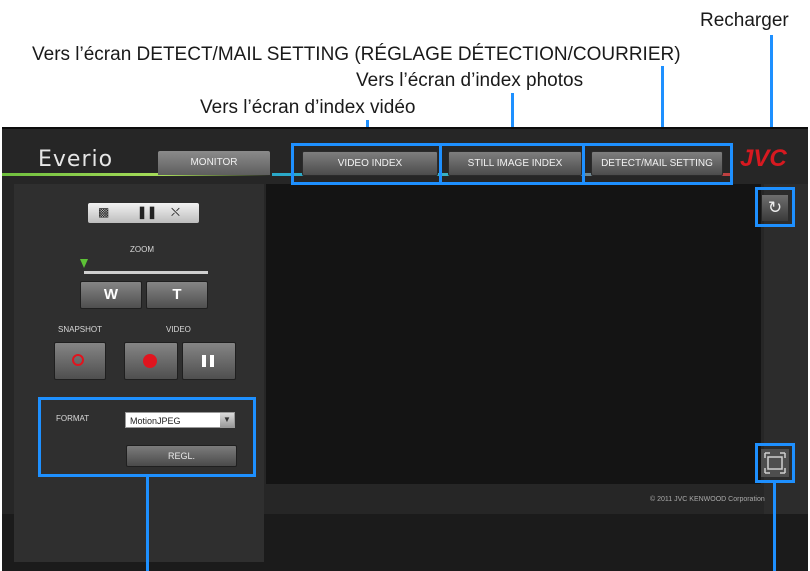 This screenshot has height=571, width=810. I want to click on fullscreen-leader, so click(774, 526).